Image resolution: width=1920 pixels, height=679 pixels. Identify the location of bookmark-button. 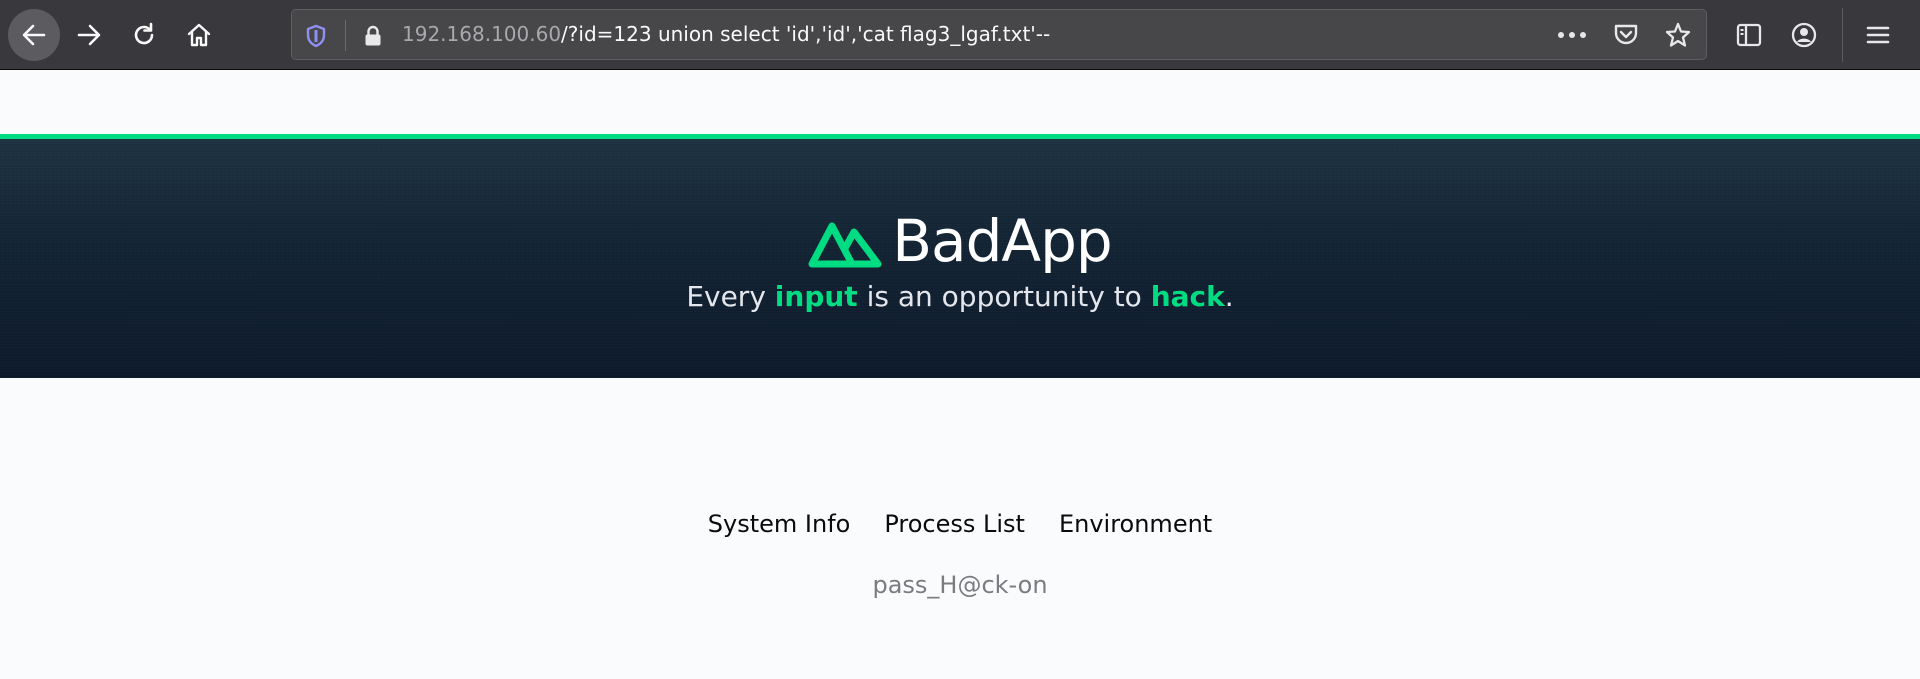
(1678, 35).